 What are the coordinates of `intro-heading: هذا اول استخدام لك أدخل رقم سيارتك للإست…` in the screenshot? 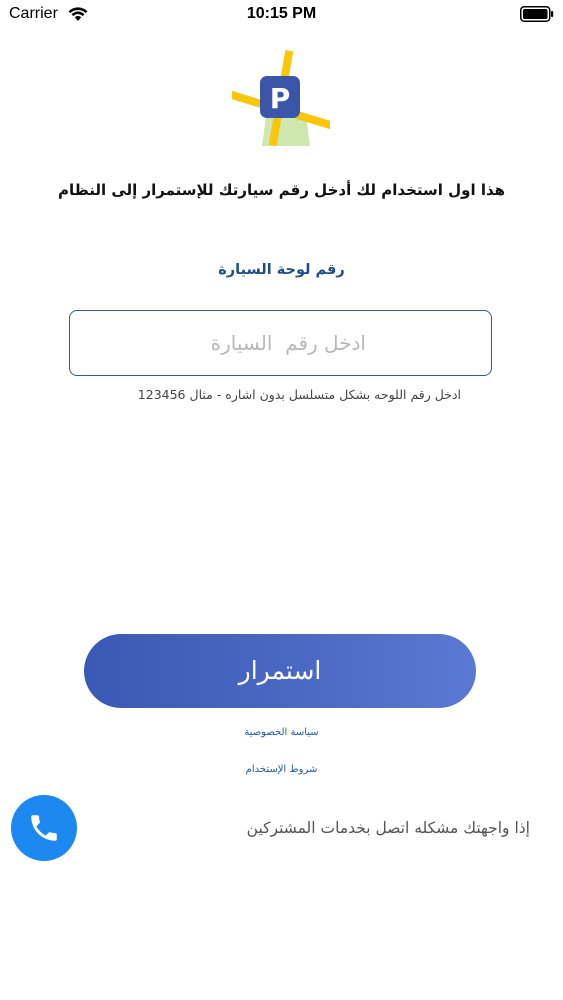 It's located at (281, 190).